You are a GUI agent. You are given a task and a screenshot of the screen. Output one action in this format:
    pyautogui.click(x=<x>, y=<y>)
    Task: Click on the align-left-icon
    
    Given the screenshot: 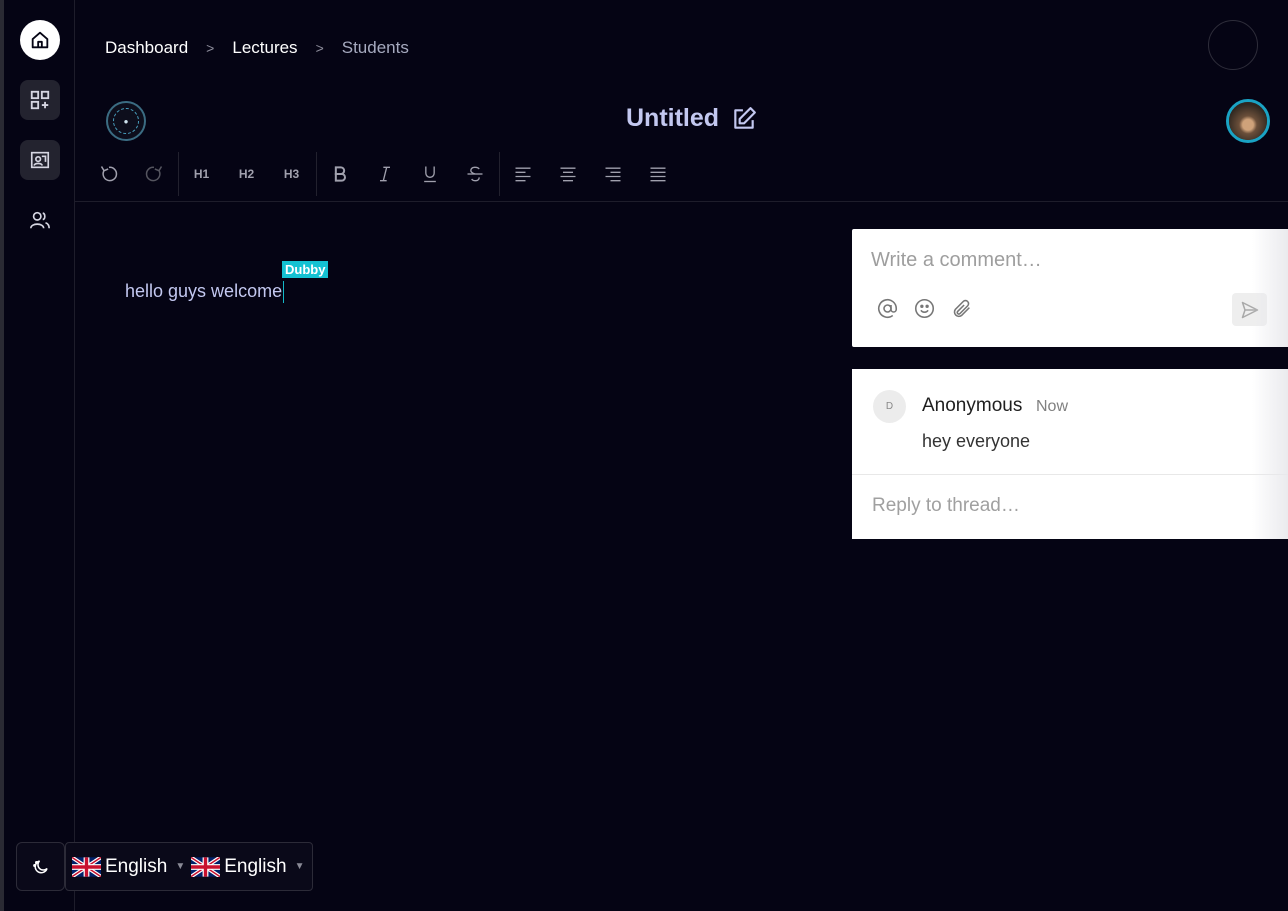 What is the action you would take?
    pyautogui.click(x=522, y=174)
    